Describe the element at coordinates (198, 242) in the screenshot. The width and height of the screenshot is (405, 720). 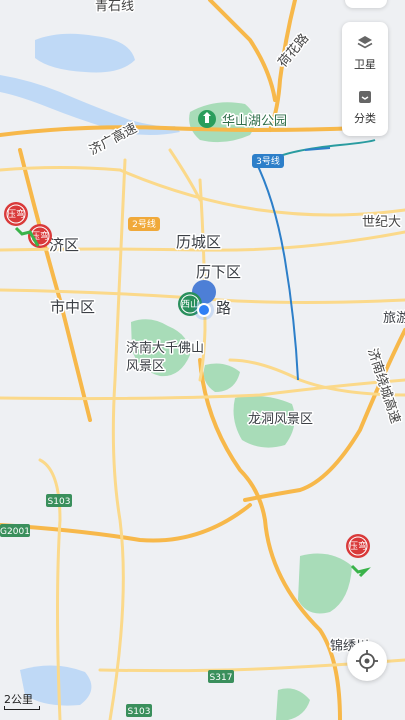
I see `label-licheng: 历城区` at that location.